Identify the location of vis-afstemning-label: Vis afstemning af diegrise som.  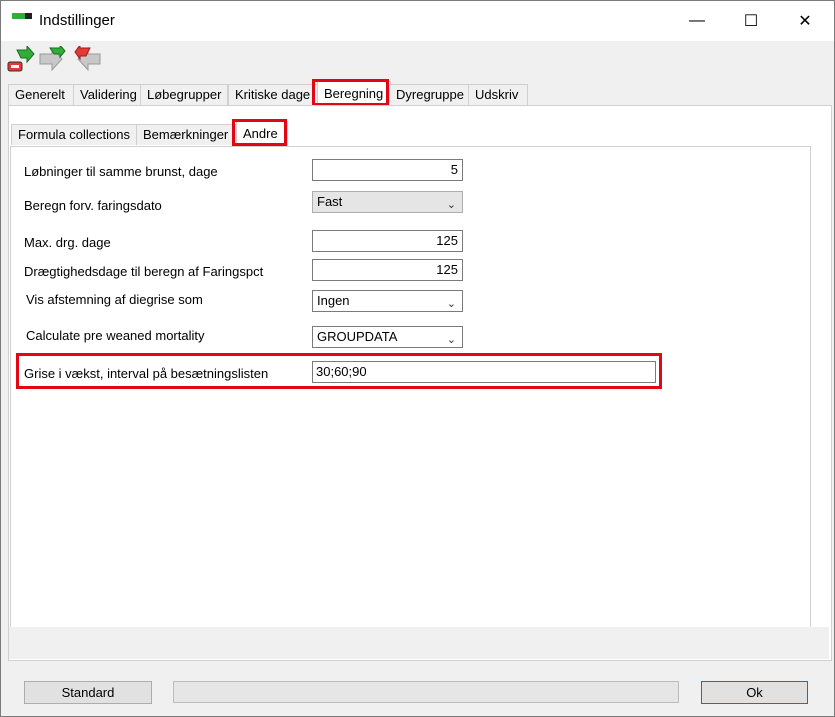
(114, 299).